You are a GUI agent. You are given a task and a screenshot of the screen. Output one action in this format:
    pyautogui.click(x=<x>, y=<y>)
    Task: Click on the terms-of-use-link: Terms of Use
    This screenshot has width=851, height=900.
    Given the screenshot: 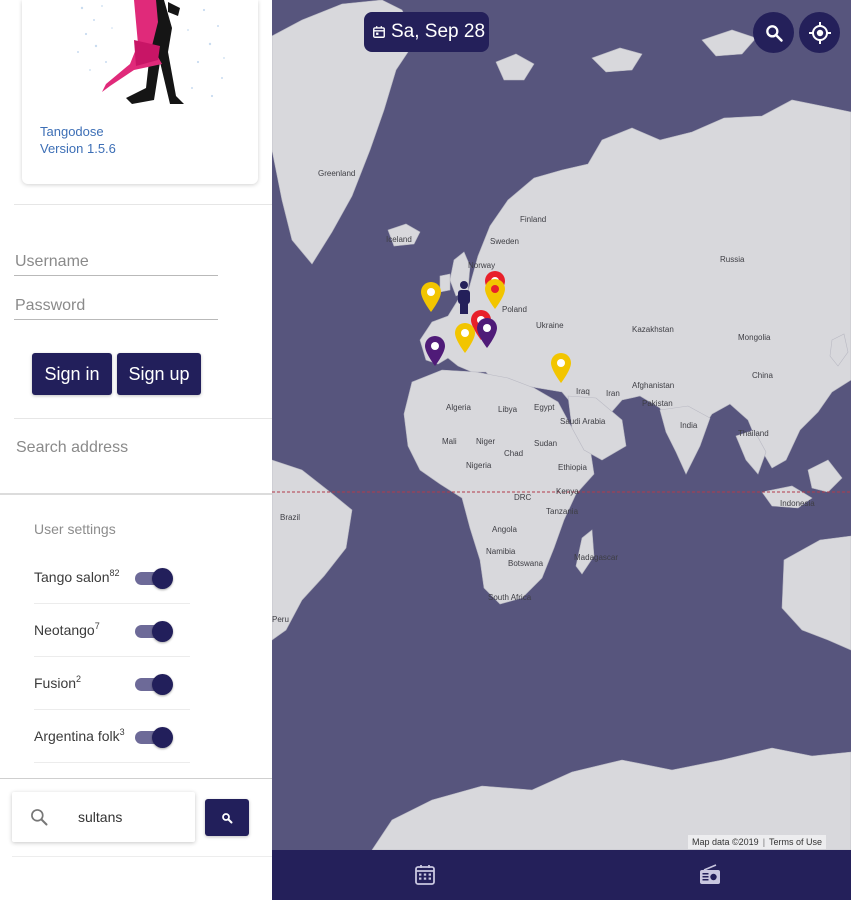 What is the action you would take?
    pyautogui.click(x=795, y=842)
    